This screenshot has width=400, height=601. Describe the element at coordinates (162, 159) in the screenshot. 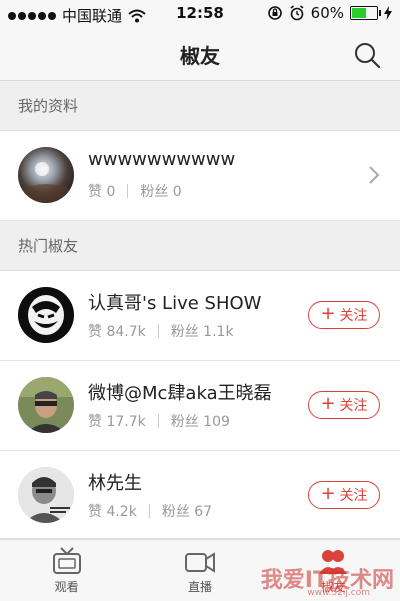

I see `my-name: wwwwwwwwww` at that location.